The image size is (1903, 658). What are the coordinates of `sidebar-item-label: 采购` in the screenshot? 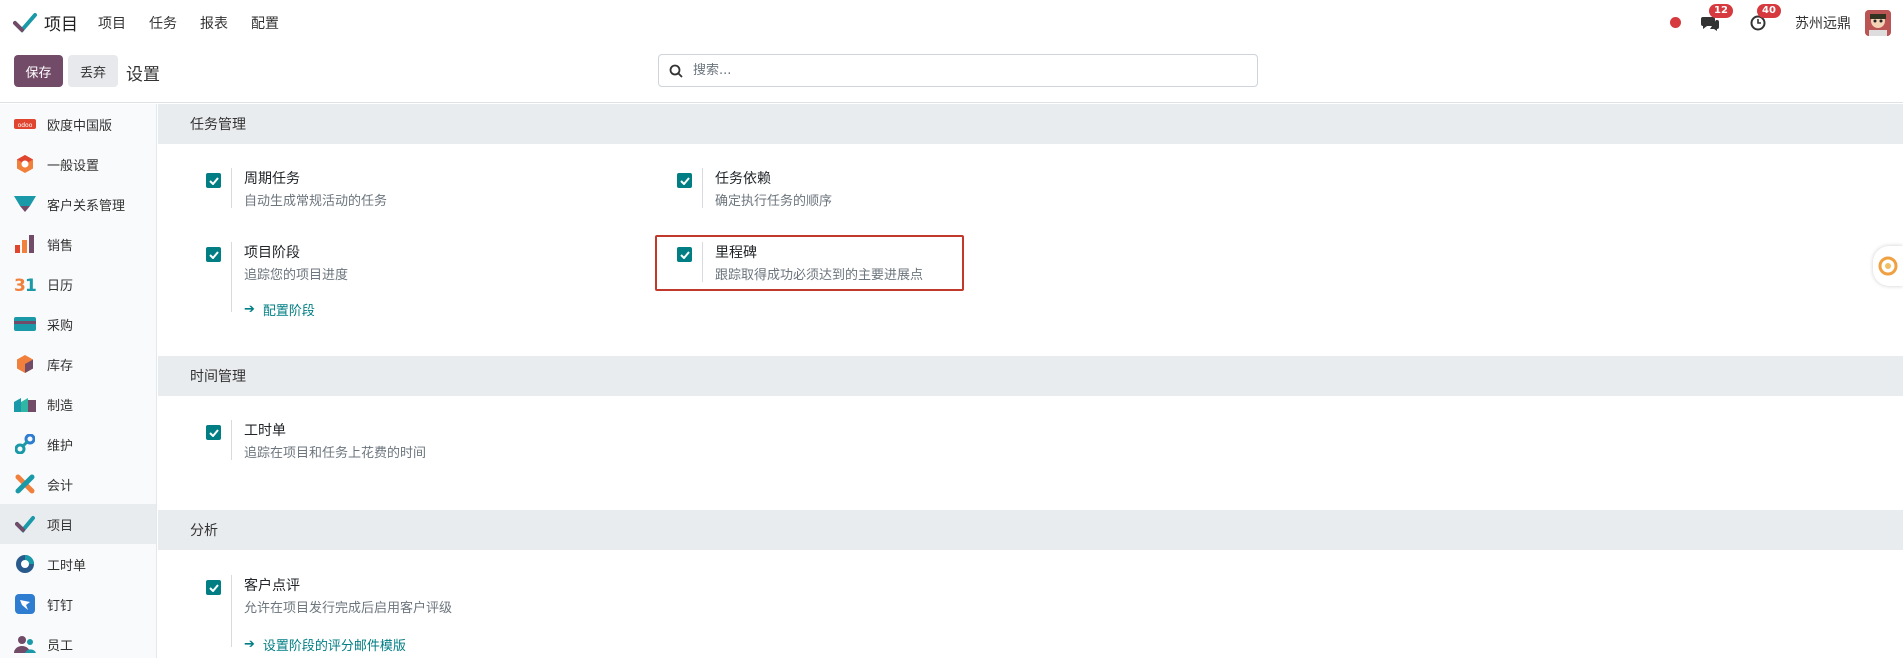 It's located at (60, 326).